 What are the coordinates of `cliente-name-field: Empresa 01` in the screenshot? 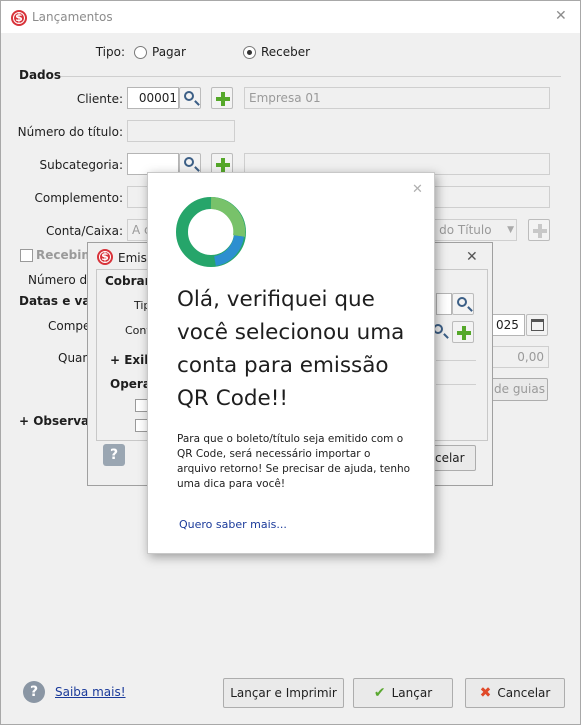 It's located at (397, 98).